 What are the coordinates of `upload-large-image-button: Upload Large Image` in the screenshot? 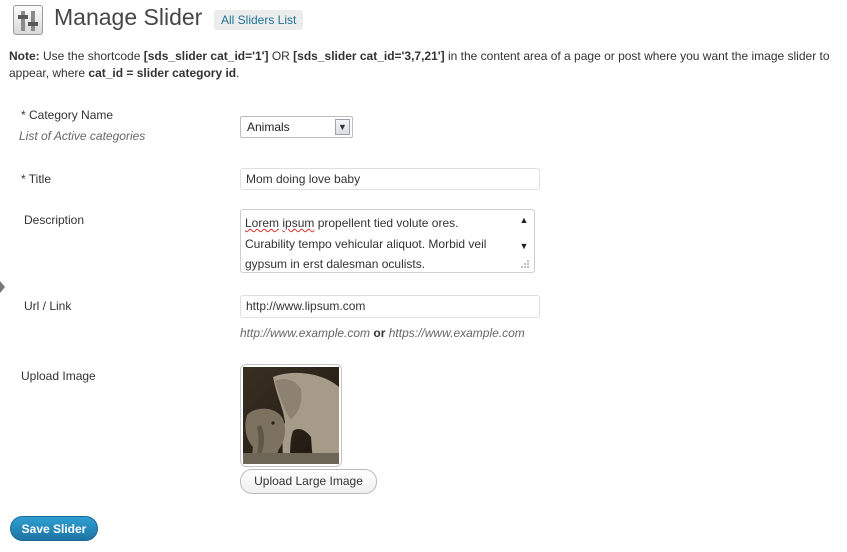 It's located at (308, 481).